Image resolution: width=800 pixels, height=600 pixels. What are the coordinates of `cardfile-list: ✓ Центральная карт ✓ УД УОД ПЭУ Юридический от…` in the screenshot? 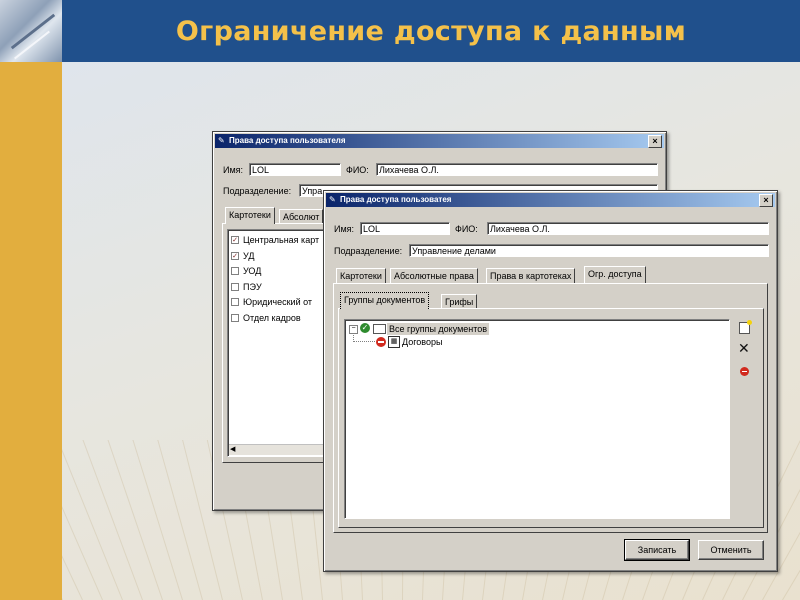 It's located at (277, 343).